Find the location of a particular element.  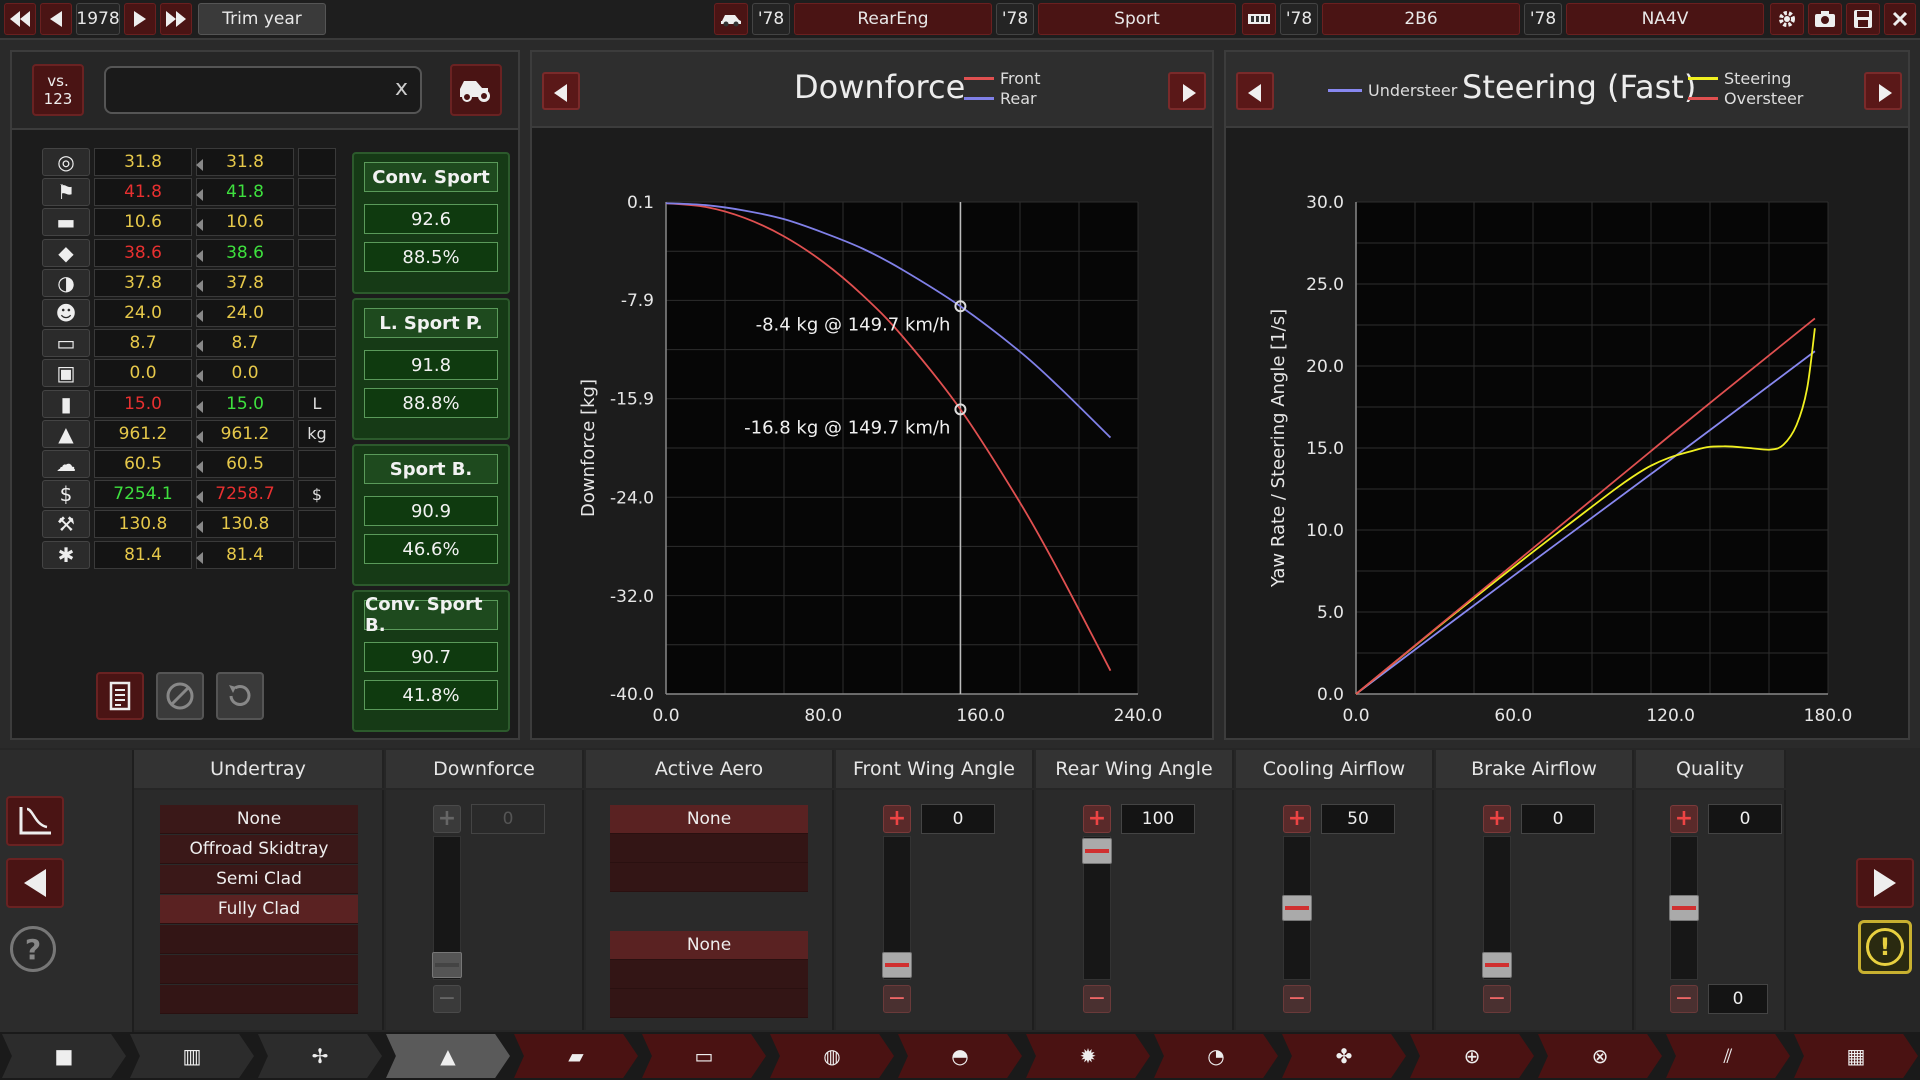

x-tick-label: 80.0 is located at coordinates (823, 716).